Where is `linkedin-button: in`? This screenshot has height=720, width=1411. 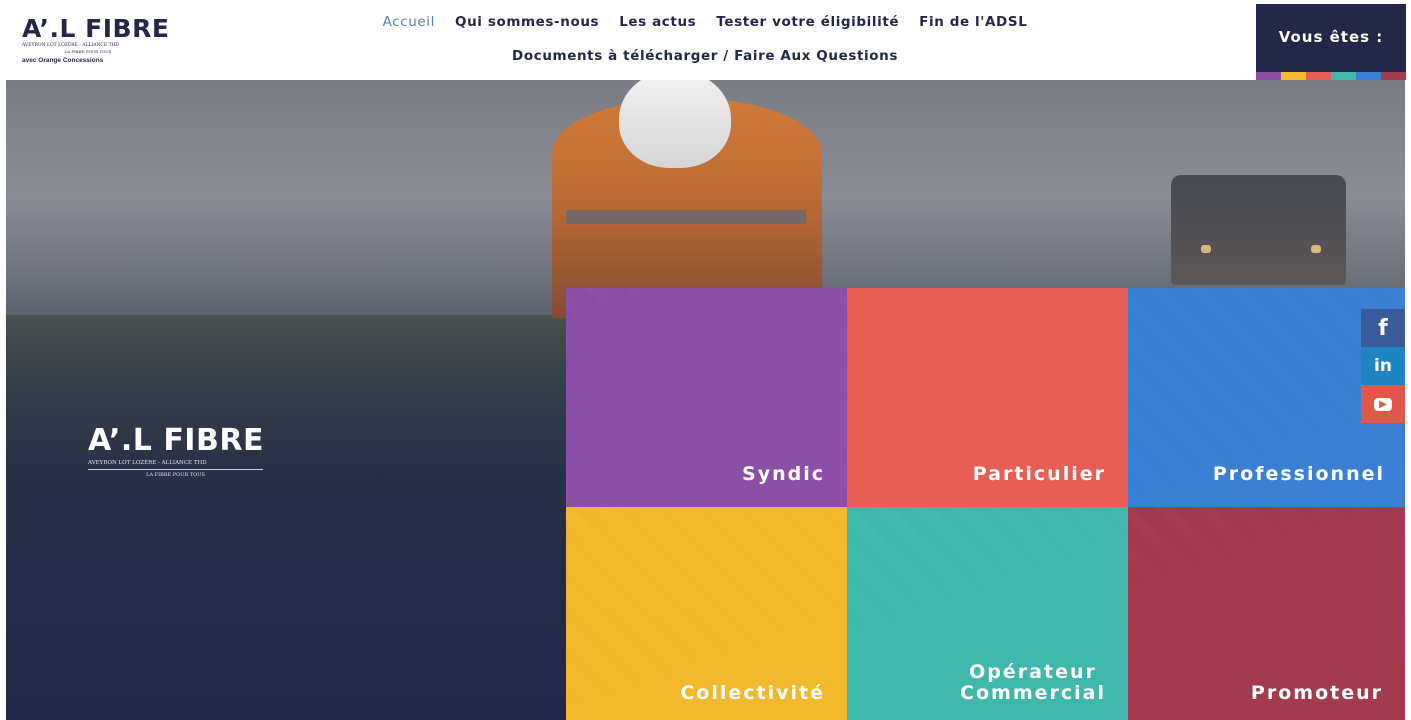
linkedin-button: in is located at coordinates (1383, 366).